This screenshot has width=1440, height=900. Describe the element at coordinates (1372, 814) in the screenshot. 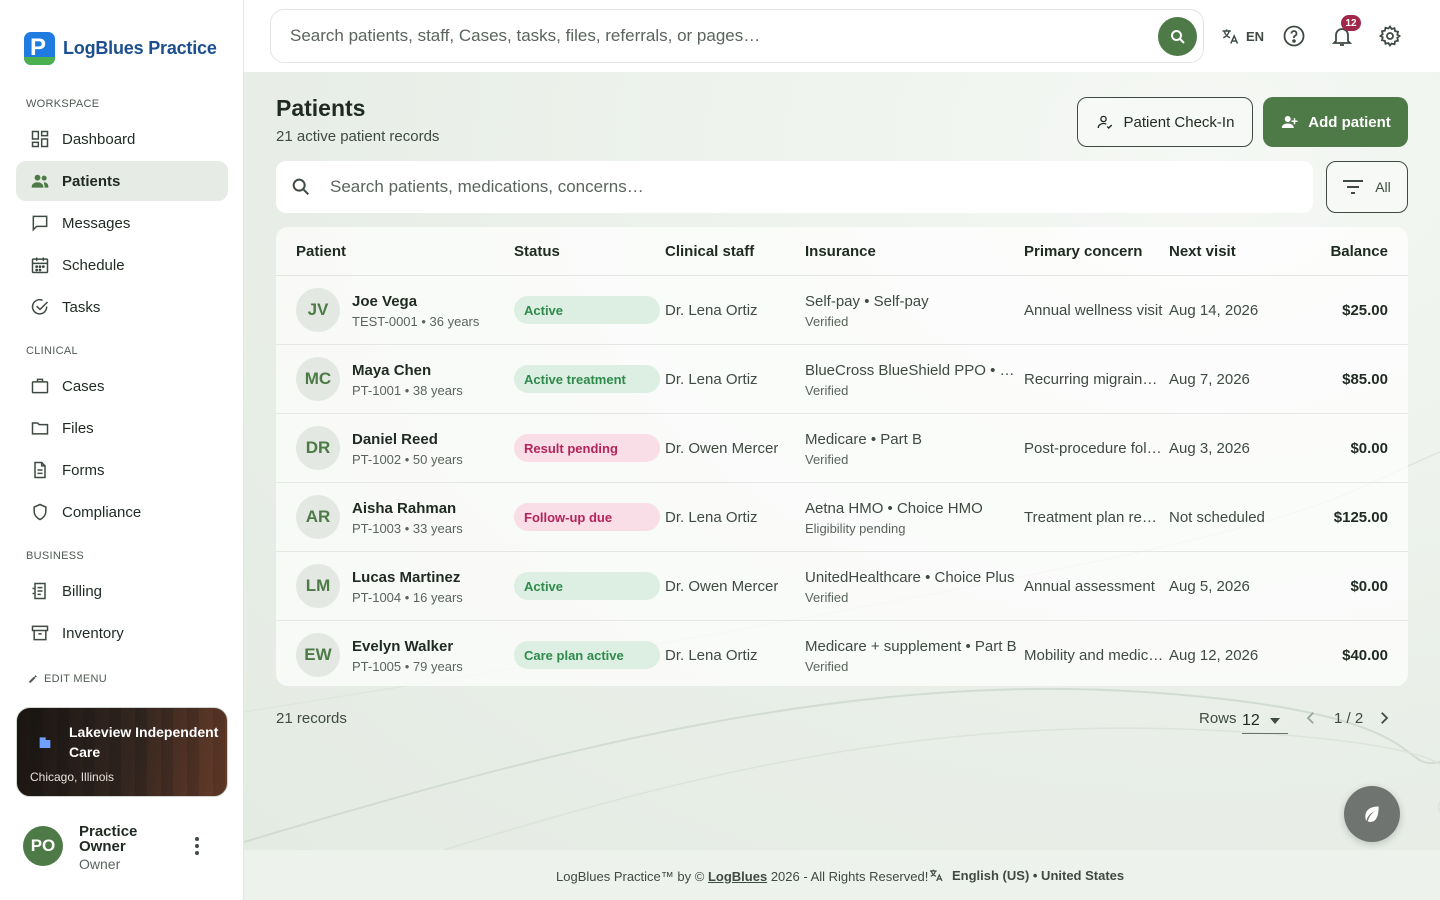

I see `assistant-fab-button` at that location.